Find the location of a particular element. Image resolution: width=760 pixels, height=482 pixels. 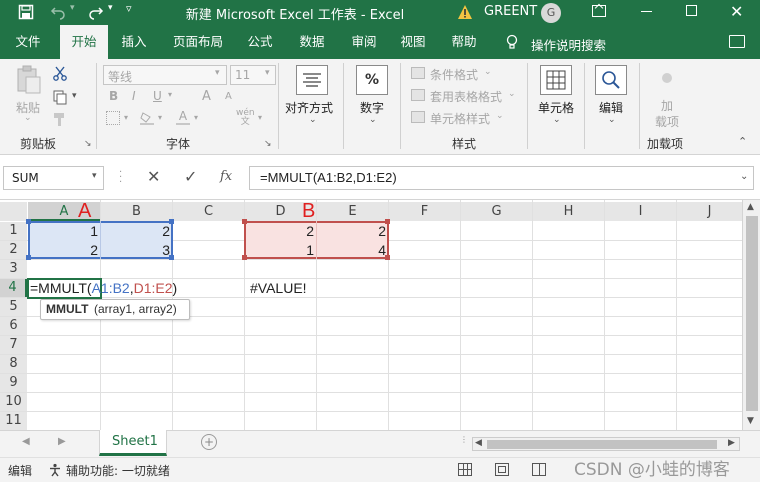

column-header-b: B is located at coordinates (136, 211).